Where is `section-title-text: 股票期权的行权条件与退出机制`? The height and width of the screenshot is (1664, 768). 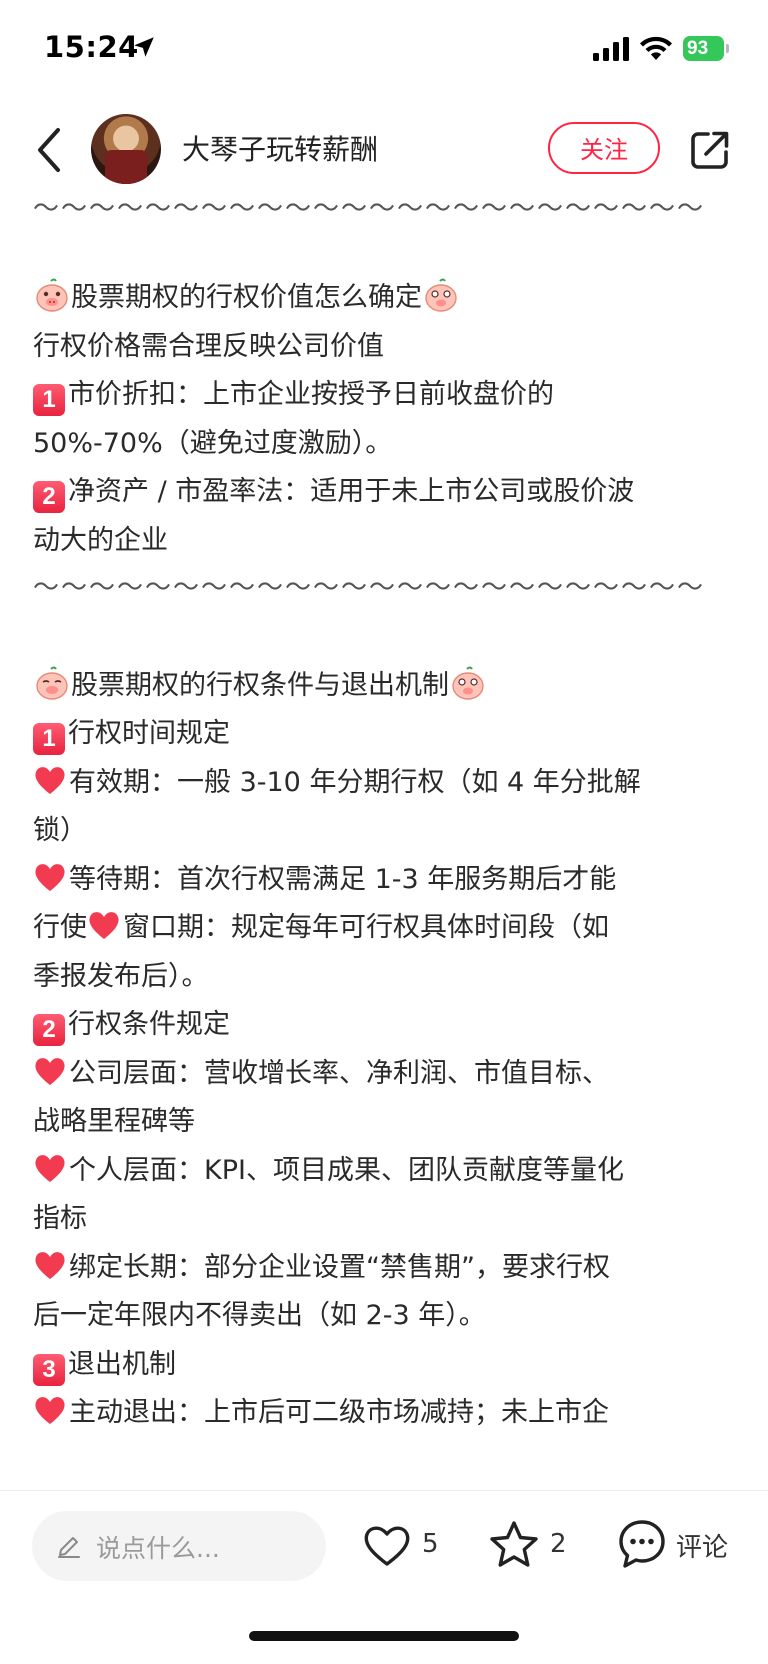 section-title-text: 股票期权的行权条件与退出机制 is located at coordinates (260, 685).